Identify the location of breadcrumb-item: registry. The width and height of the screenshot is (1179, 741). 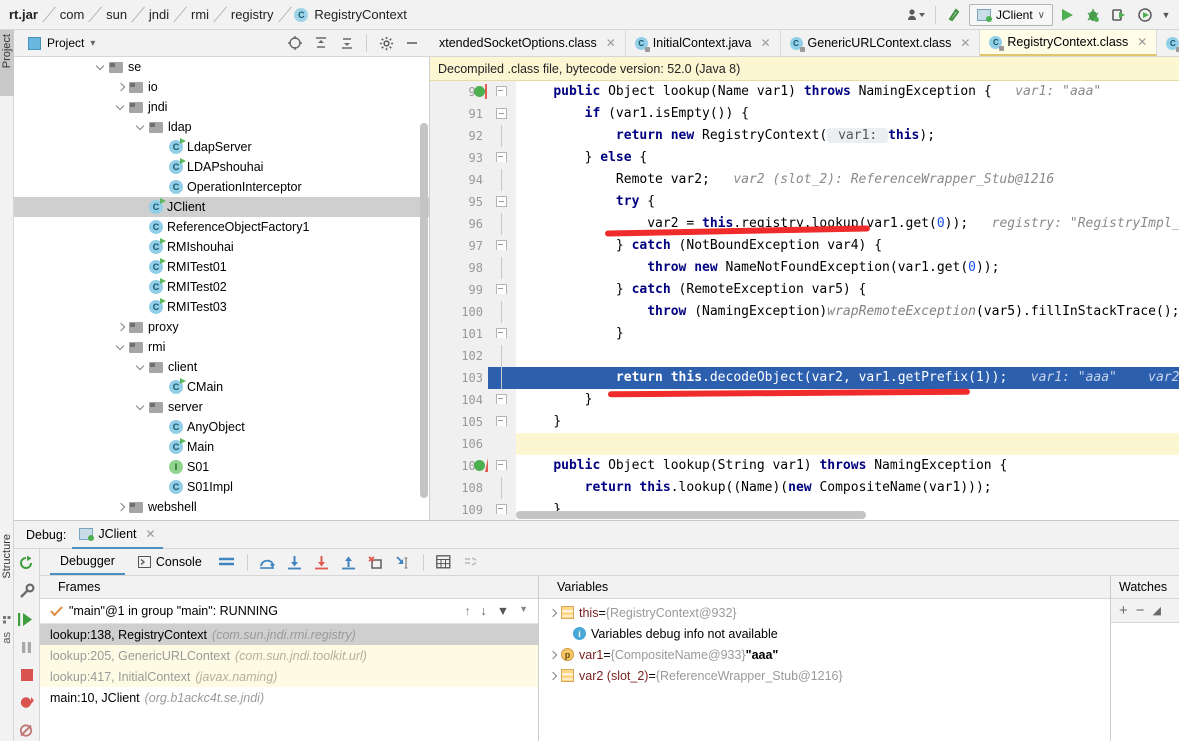
(252, 14).